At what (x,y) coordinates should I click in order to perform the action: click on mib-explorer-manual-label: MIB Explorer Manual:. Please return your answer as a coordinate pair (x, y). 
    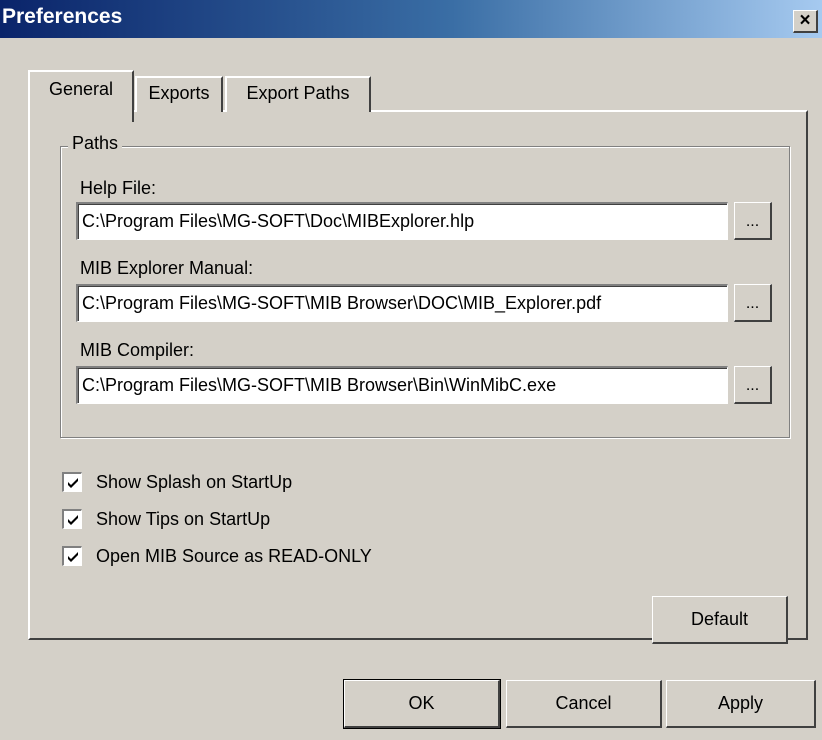
    Looking at the image, I should click on (167, 268).